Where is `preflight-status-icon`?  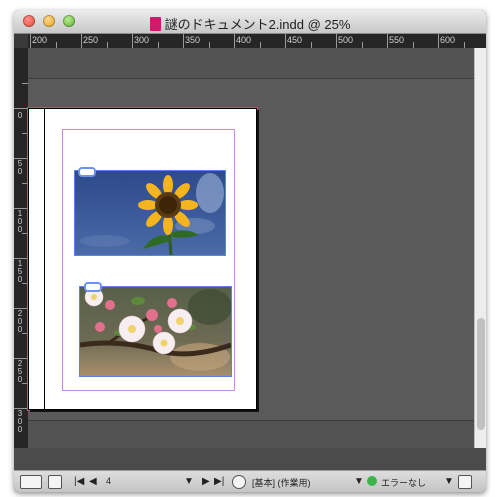 preflight-status-icon is located at coordinates (372, 481).